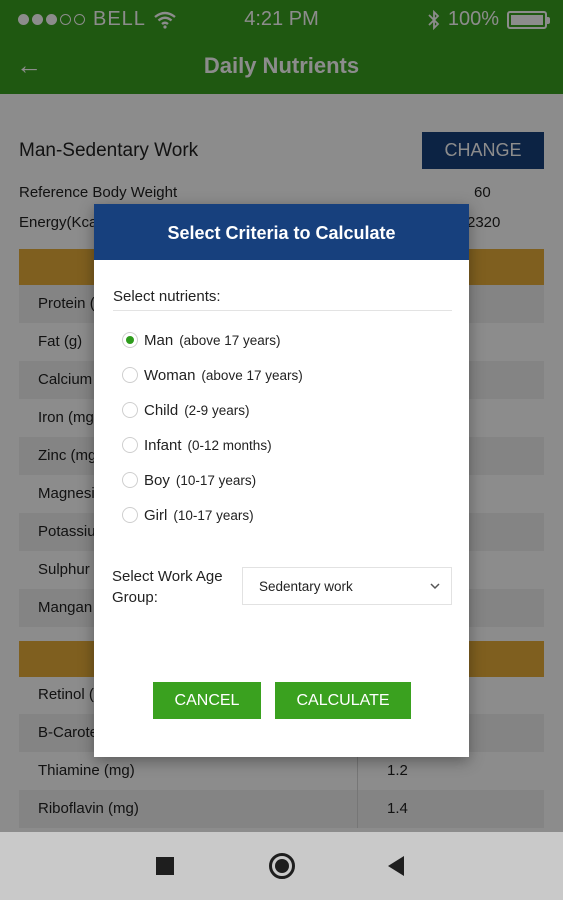 The image size is (563, 900). Describe the element at coordinates (157, 480) in the screenshot. I see `radio-label: Boy` at that location.